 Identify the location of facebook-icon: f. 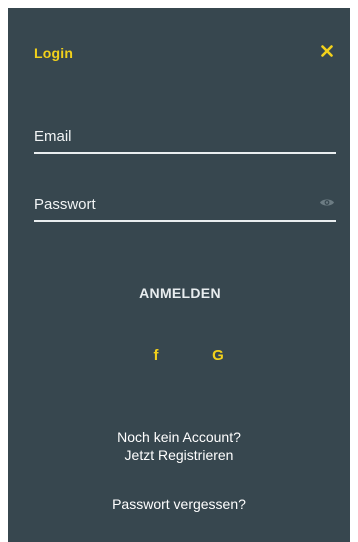
(156, 355).